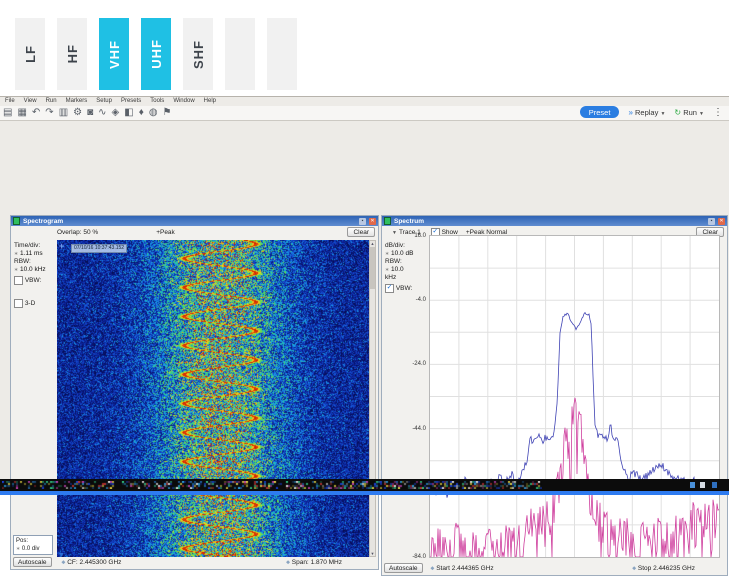  Describe the element at coordinates (90, 113) in the screenshot. I see `display-icon: ◙` at that location.